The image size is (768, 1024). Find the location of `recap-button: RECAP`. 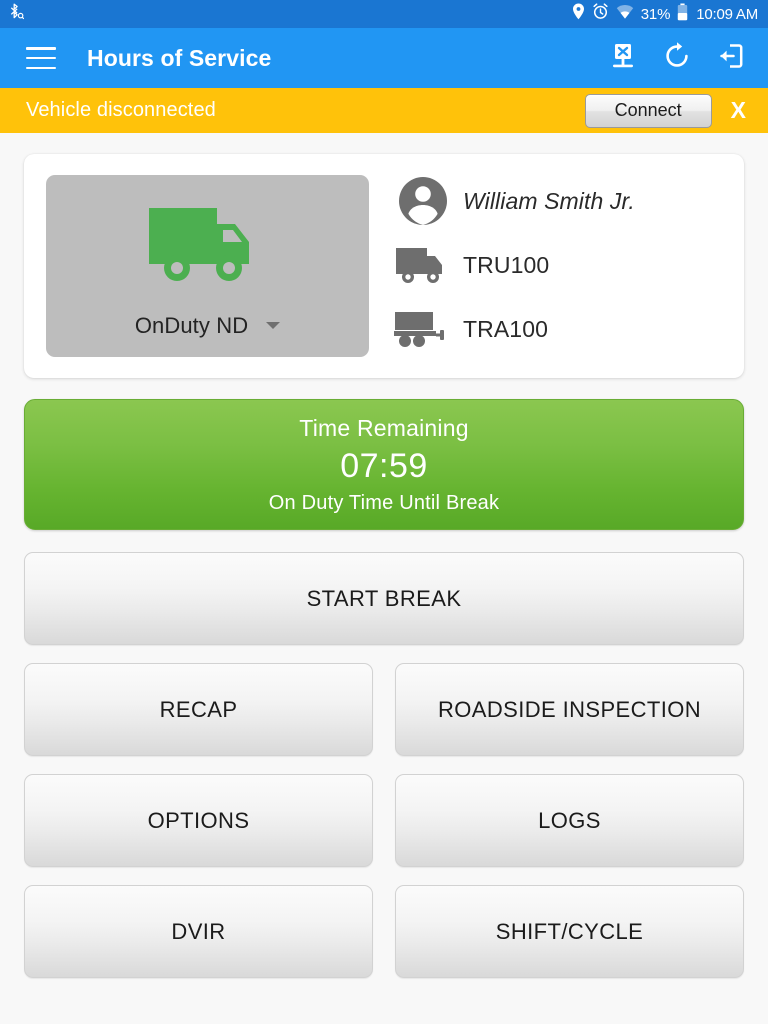

recap-button: RECAP is located at coordinates (198, 709).